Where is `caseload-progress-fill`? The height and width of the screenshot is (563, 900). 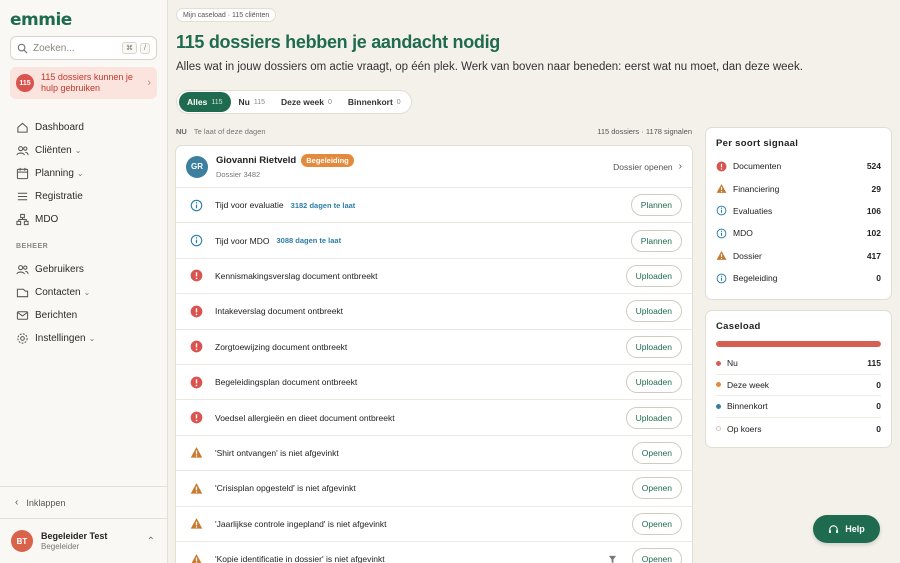 caseload-progress-fill is located at coordinates (798, 344).